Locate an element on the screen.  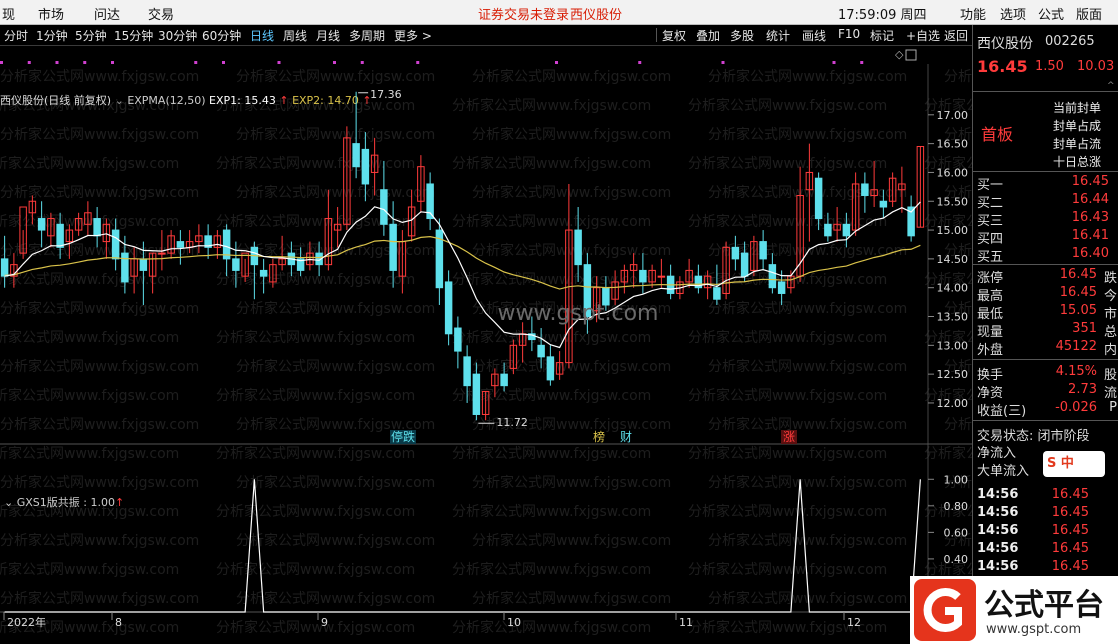
stats-row: 外盘 45122 内 is located at coordinates (1045, 348).